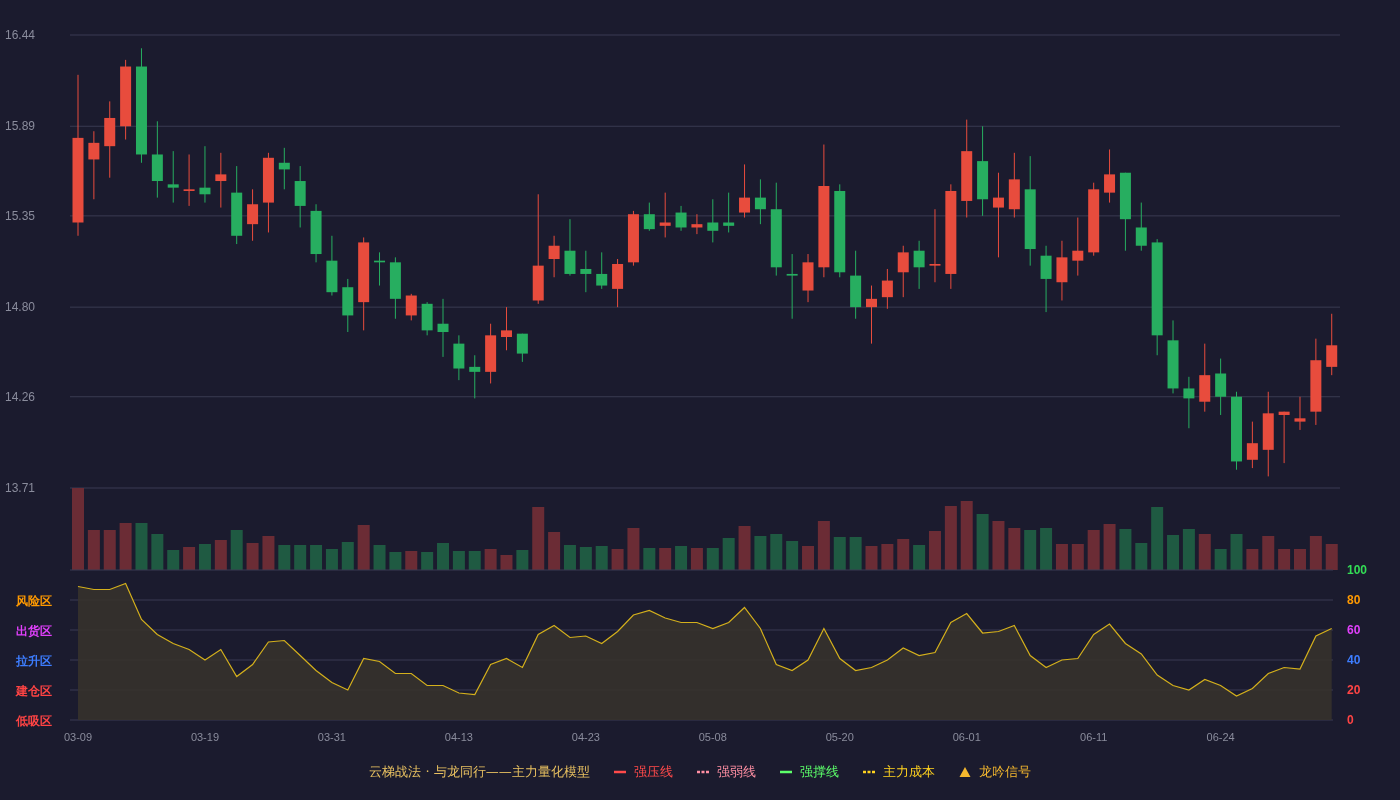 This screenshot has width=1400, height=800. I want to click on date-label: 04-23, so click(585, 737).